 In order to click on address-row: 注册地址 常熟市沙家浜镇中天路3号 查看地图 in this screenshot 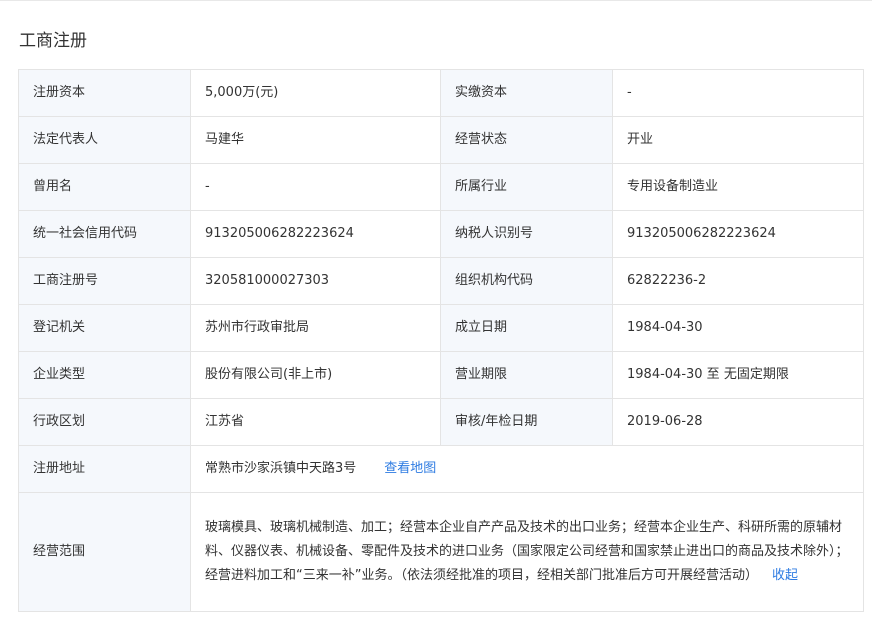, I will do `click(441, 469)`.